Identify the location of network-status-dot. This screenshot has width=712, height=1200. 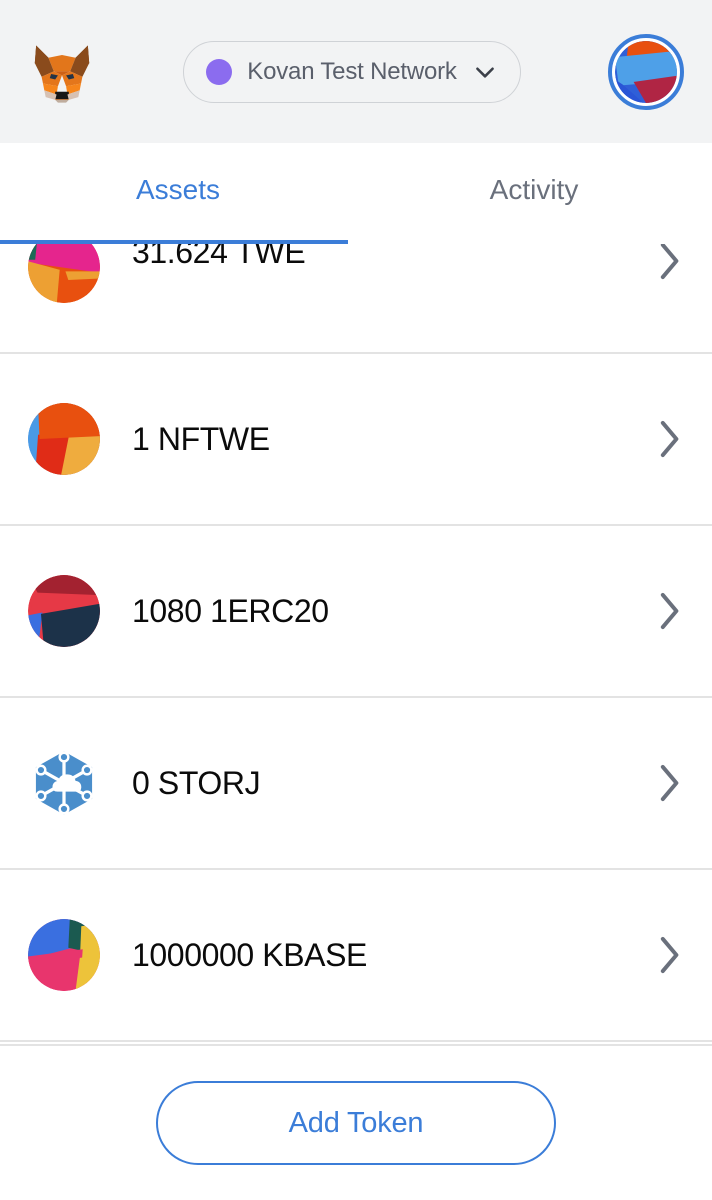
(219, 71).